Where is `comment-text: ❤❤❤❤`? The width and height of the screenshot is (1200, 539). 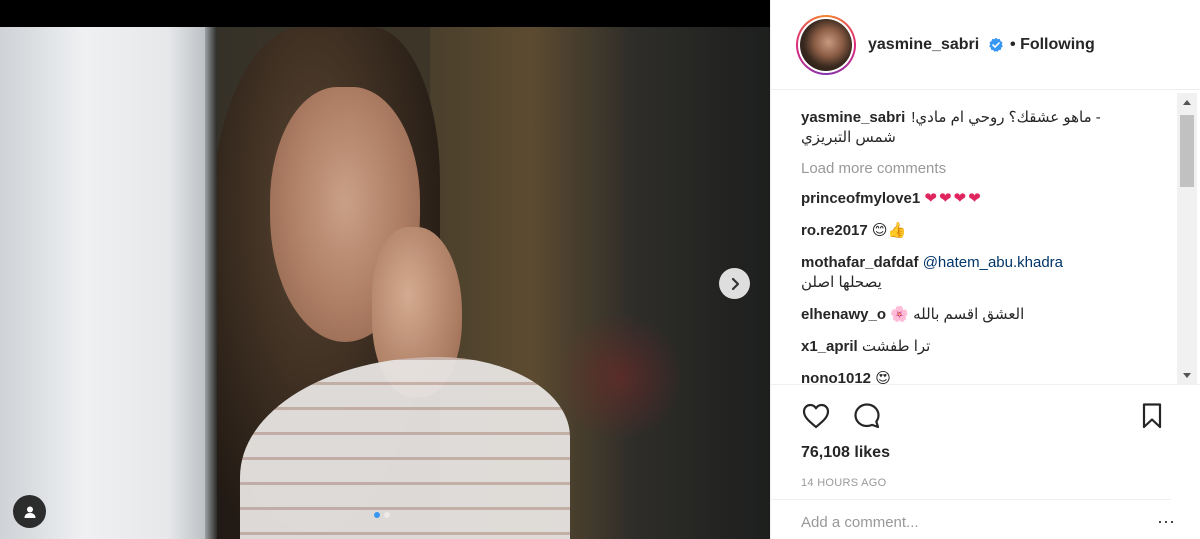 comment-text: ❤❤❤❤ is located at coordinates (953, 198).